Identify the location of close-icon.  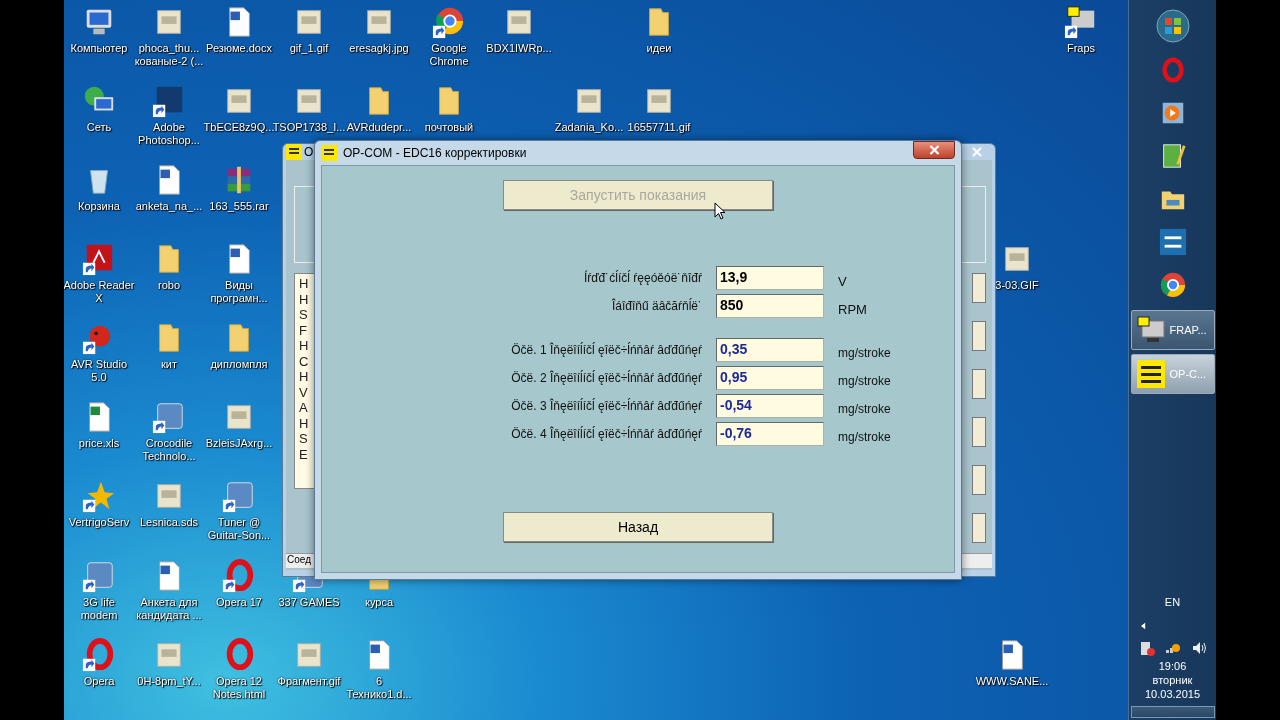
(934, 150).